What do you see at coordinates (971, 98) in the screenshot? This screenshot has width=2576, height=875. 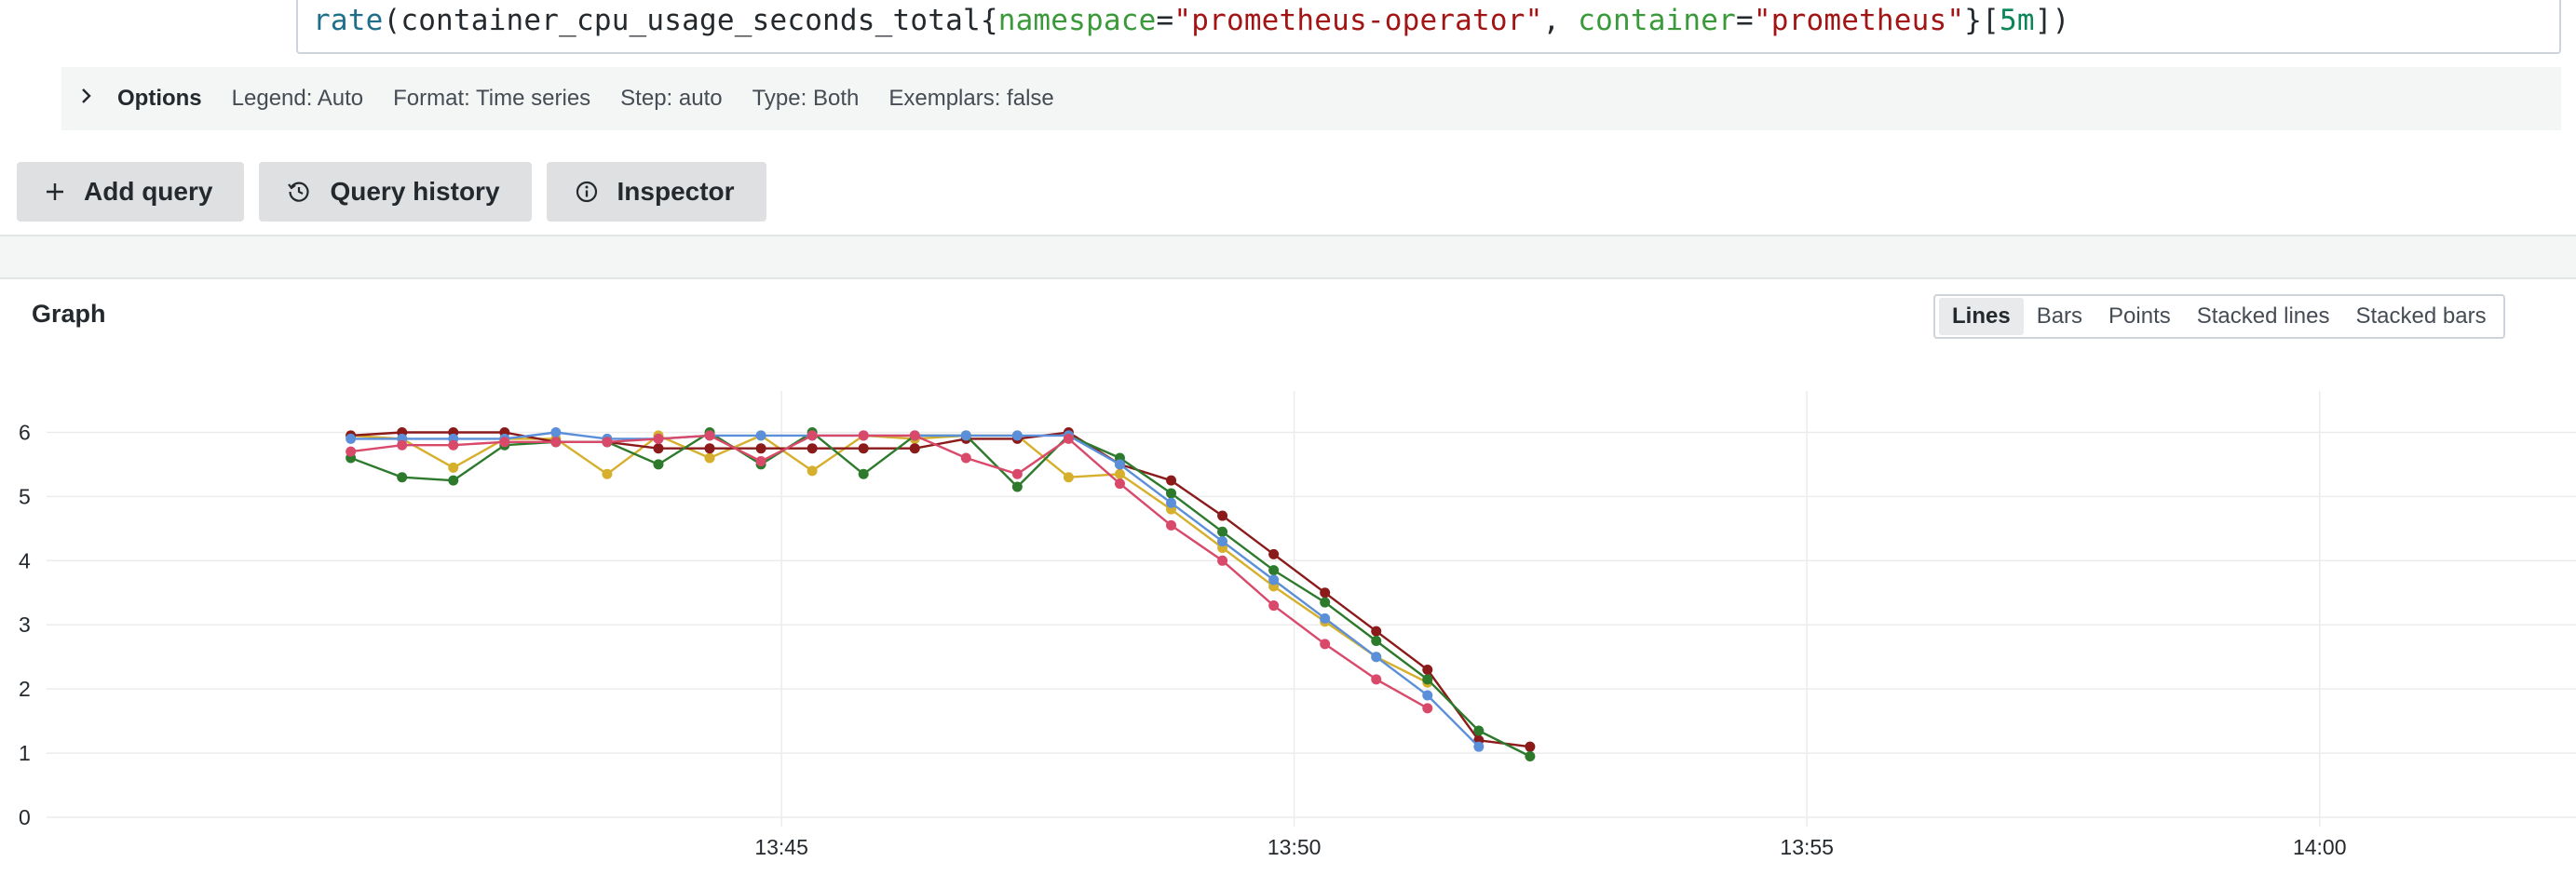 I see `exemplars-option: Exemplars: false` at bounding box center [971, 98].